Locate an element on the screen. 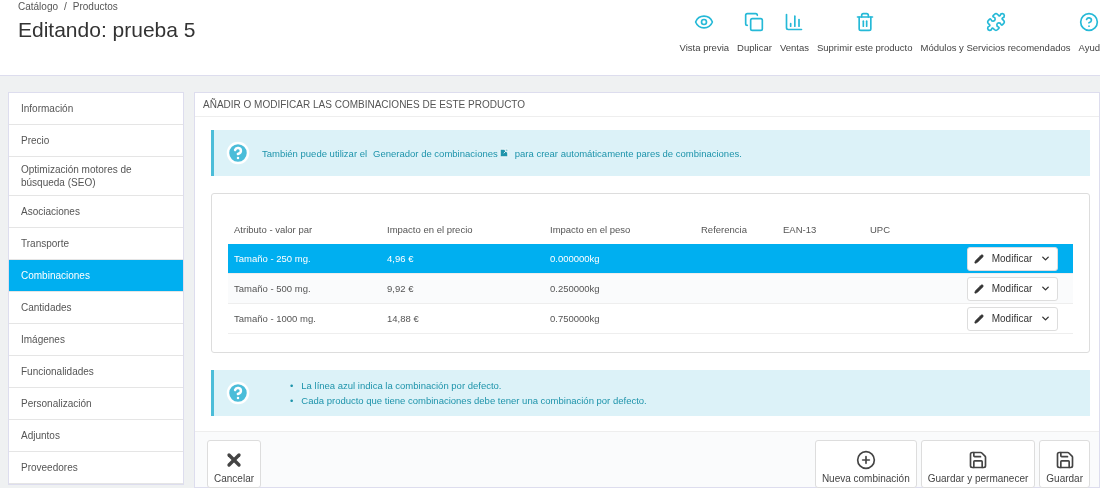  external-link-icon is located at coordinates (503, 153).